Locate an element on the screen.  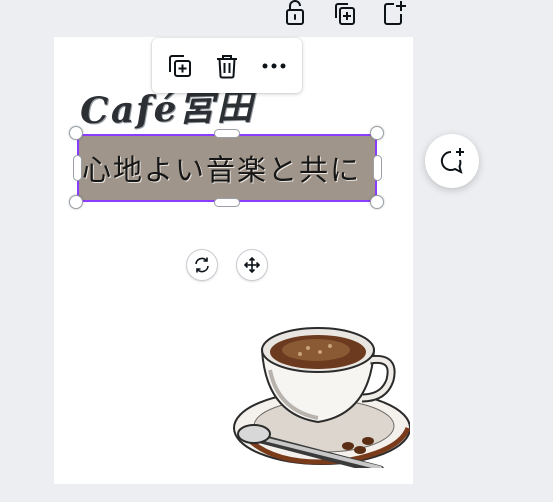
move-button is located at coordinates (252, 265).